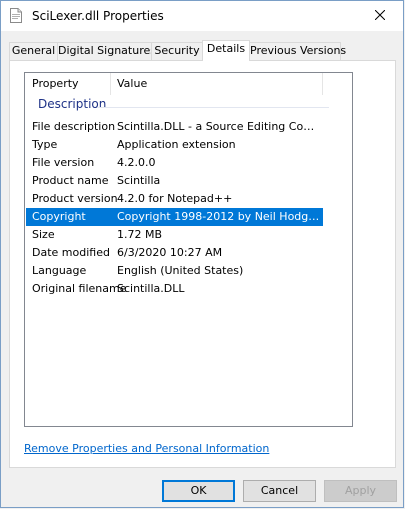 The width and height of the screenshot is (405, 509). Describe the element at coordinates (140, 234) in the screenshot. I see `property-value: 1.72 MB` at that location.